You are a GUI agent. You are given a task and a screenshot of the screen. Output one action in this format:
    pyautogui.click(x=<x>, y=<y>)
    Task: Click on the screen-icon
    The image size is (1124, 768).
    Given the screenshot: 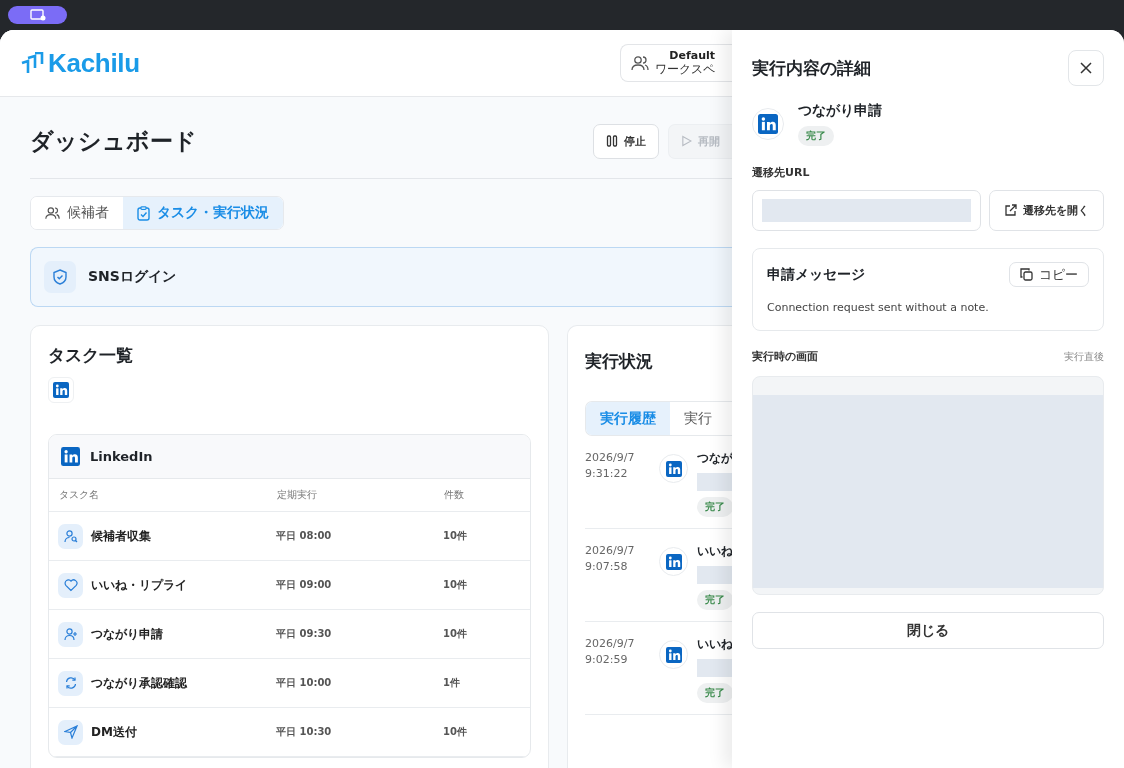 What is the action you would take?
    pyautogui.click(x=37, y=15)
    